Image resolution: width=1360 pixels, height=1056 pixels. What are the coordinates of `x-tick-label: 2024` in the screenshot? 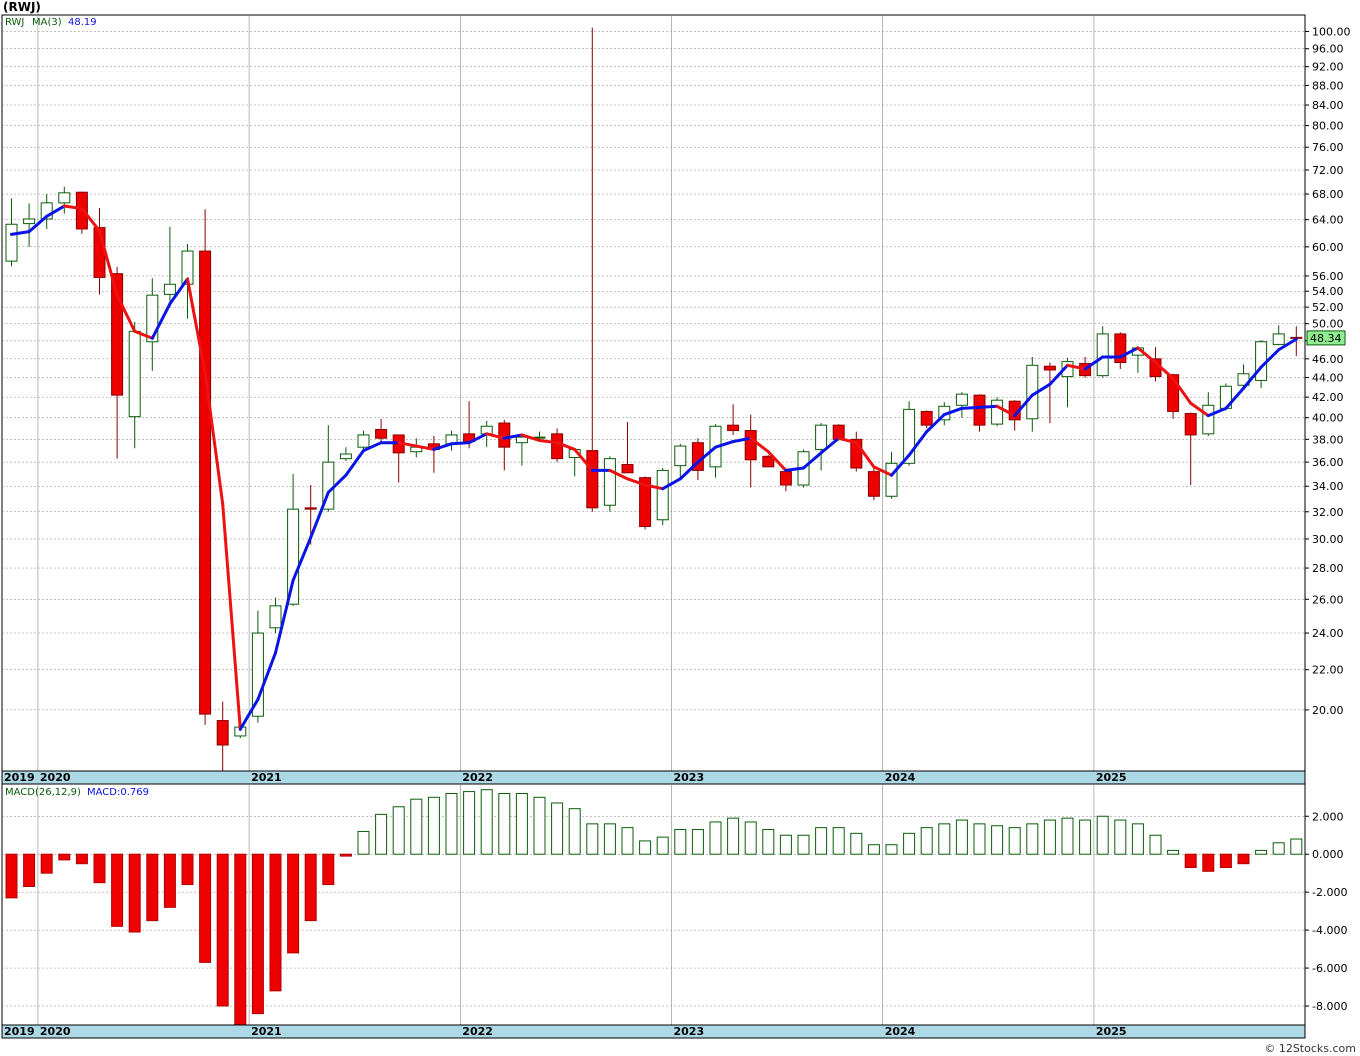 It's located at (900, 777).